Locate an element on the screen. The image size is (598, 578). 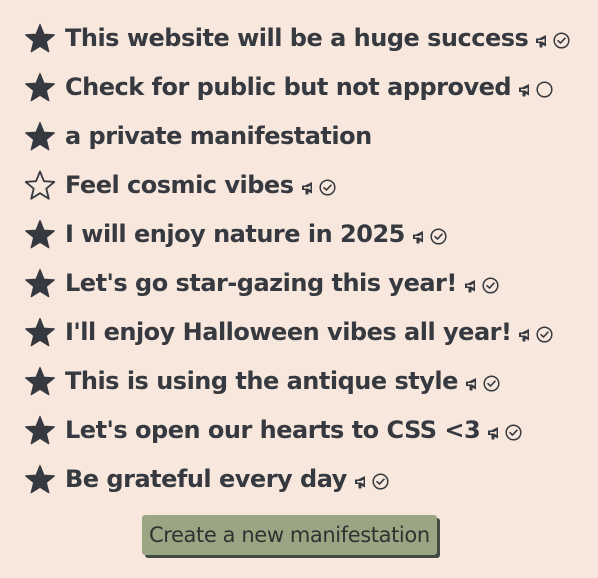
manifestation-text: This is using the antique style is located at coordinates (261, 381).